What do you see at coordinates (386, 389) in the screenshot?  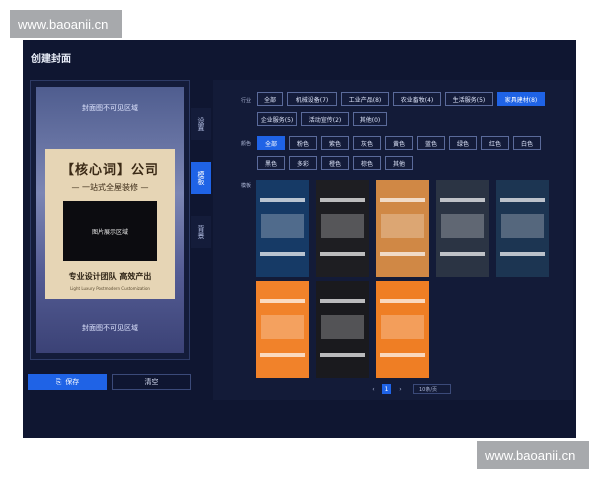 I see `page-1-button: 1` at bounding box center [386, 389].